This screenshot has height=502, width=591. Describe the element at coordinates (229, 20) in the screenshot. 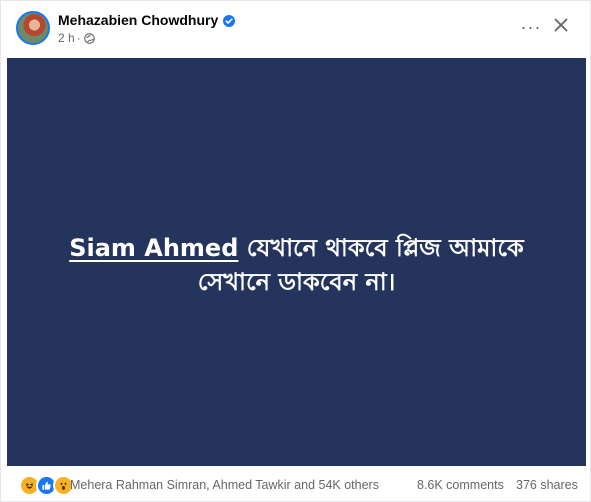

I see `verified-badge-icon` at that location.